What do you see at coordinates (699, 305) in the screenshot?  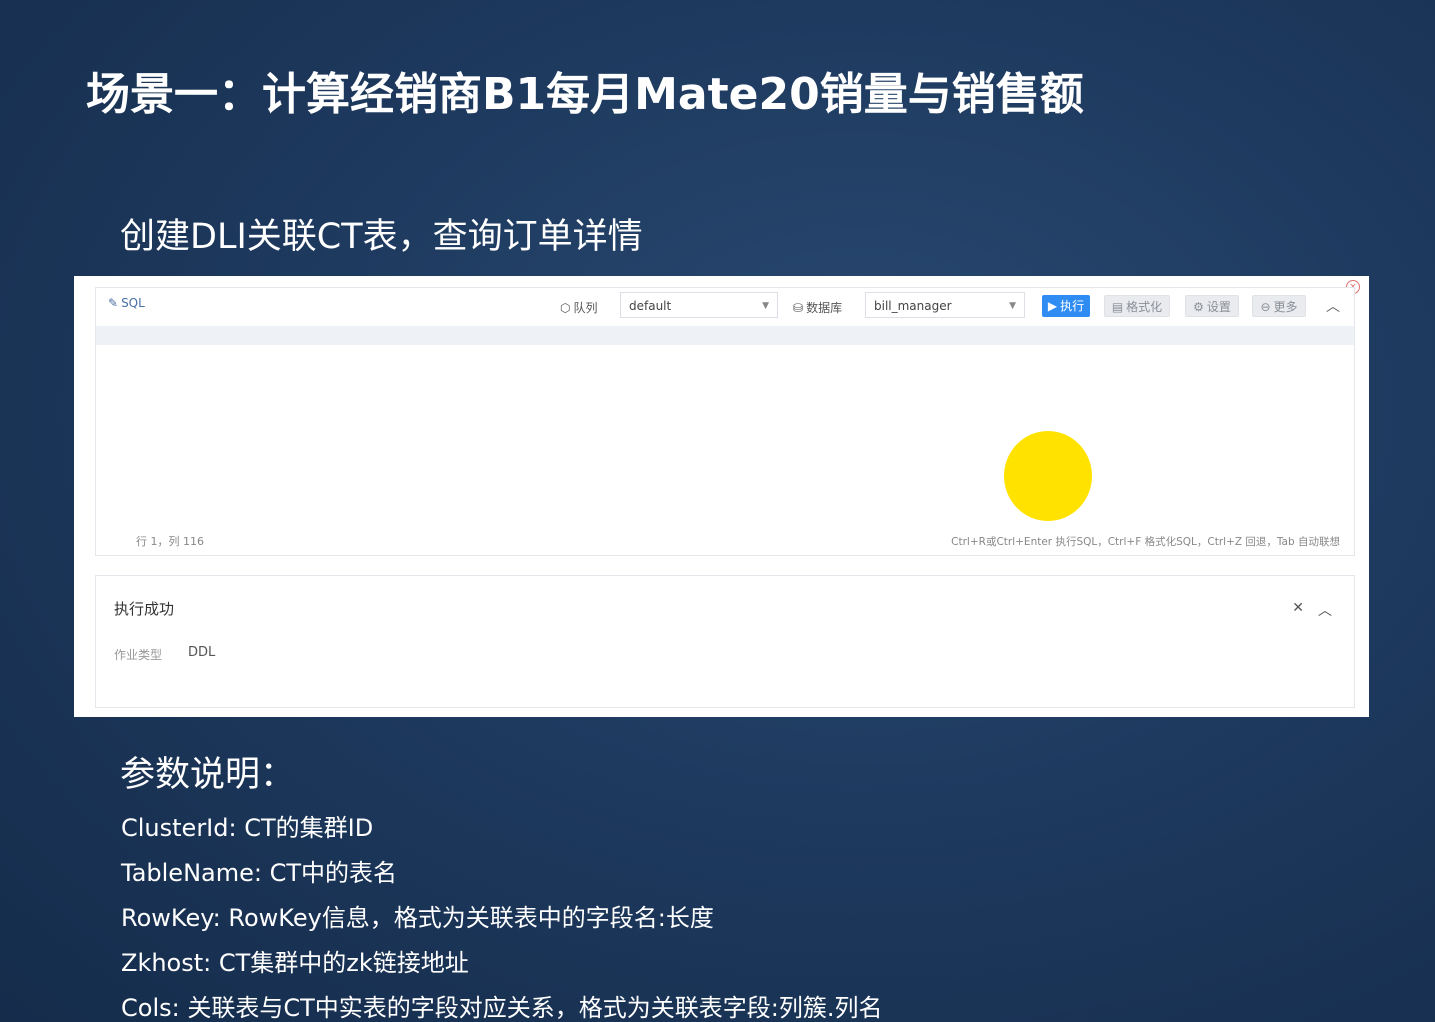 I see `queue-select: default ▼` at bounding box center [699, 305].